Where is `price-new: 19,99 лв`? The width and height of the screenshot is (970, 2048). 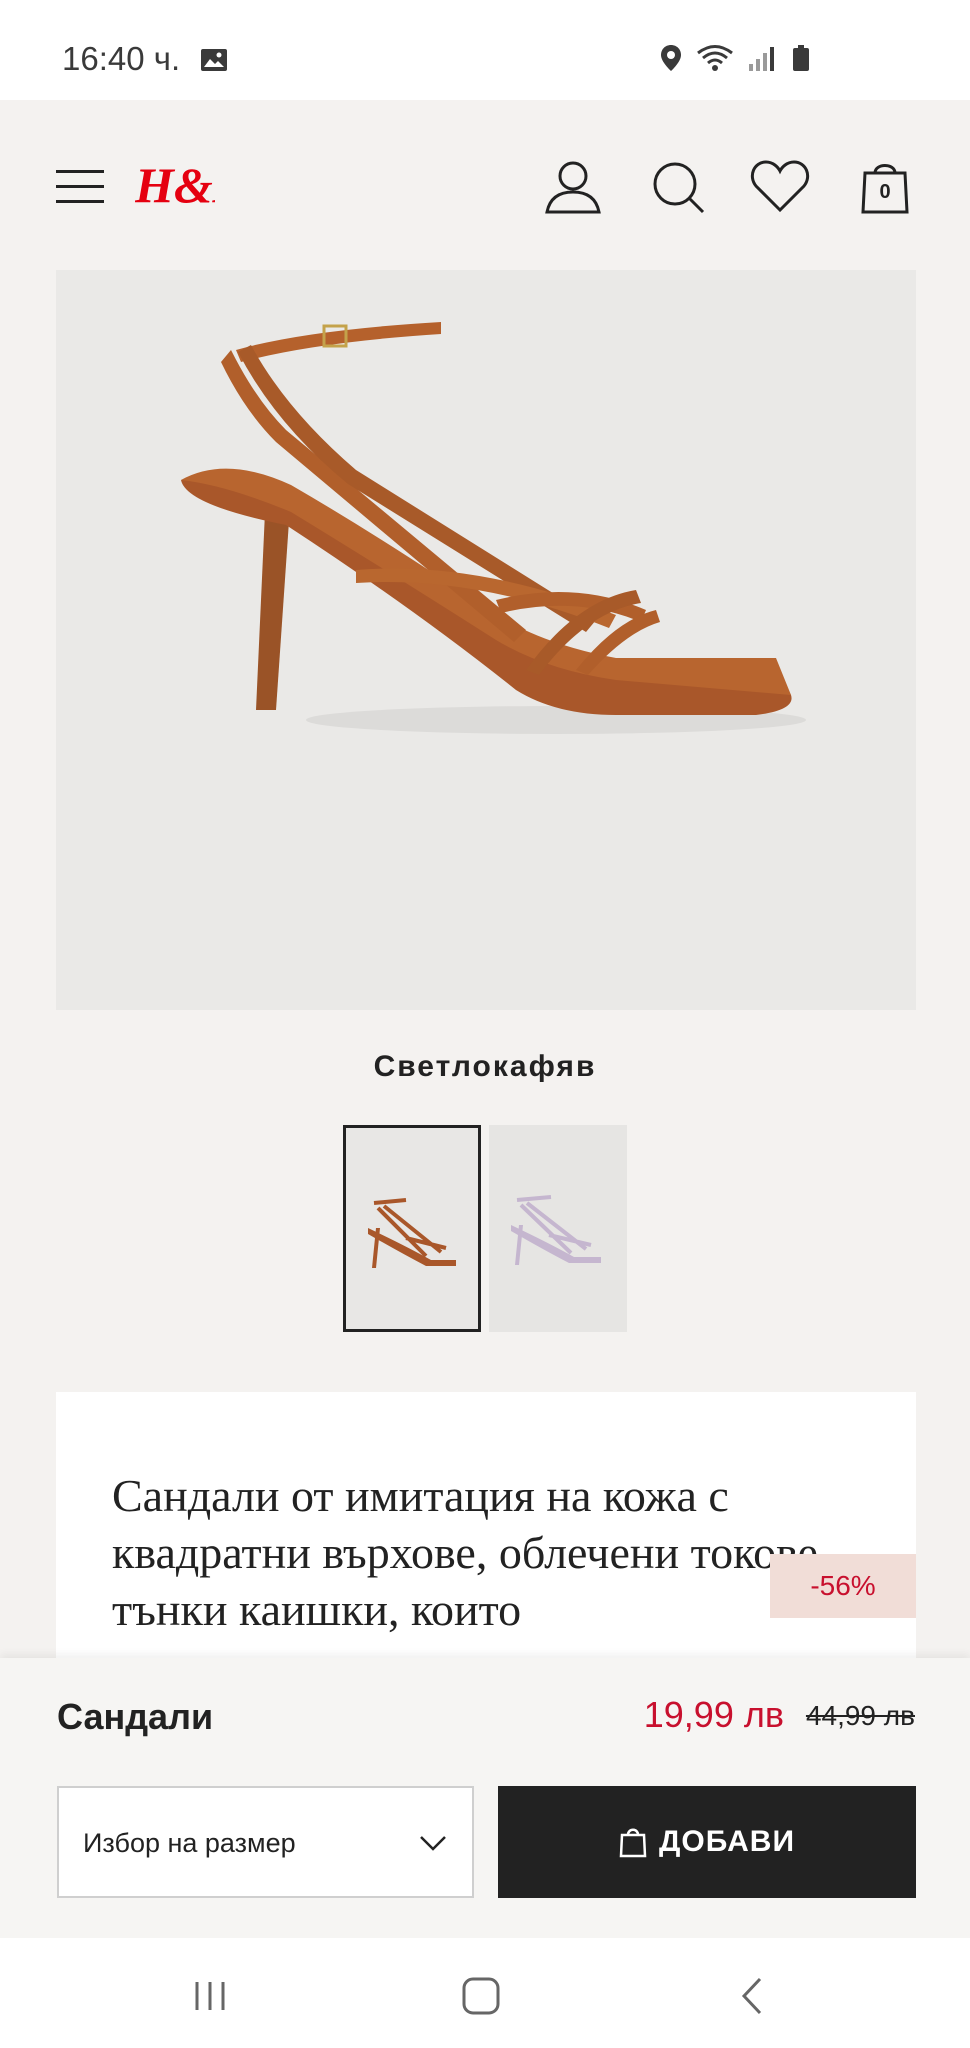 price-new: 19,99 лв is located at coordinates (713, 1714).